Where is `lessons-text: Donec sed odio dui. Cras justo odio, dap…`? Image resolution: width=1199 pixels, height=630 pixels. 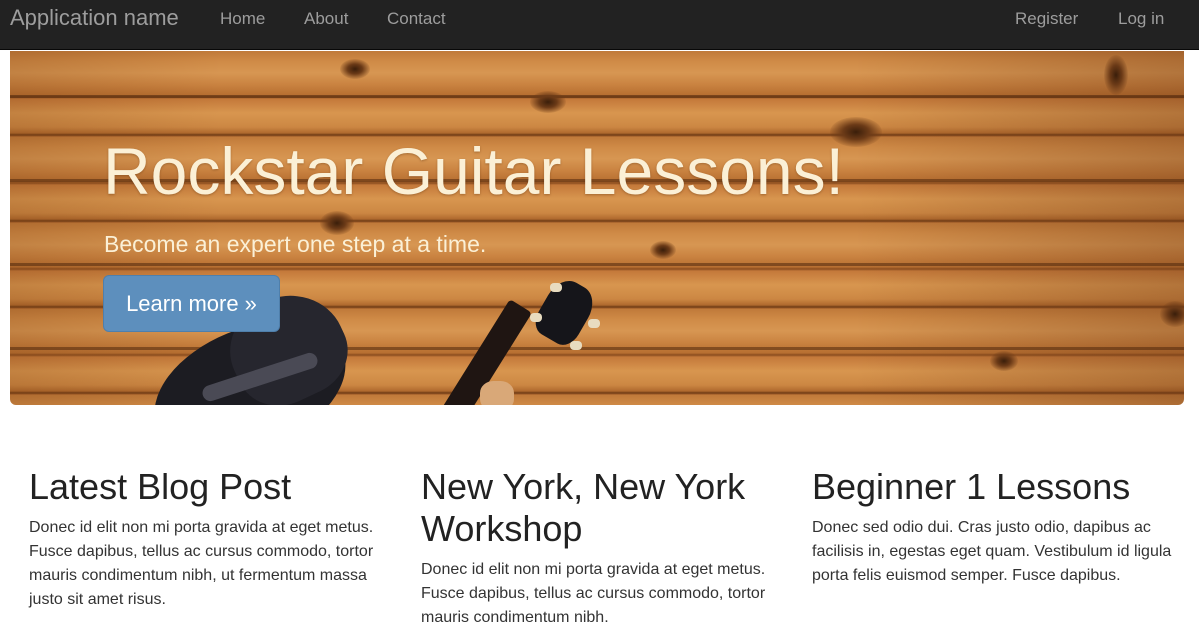
lessons-text: Donec sed odio dui. Cras justo odio, dap… is located at coordinates (992, 551).